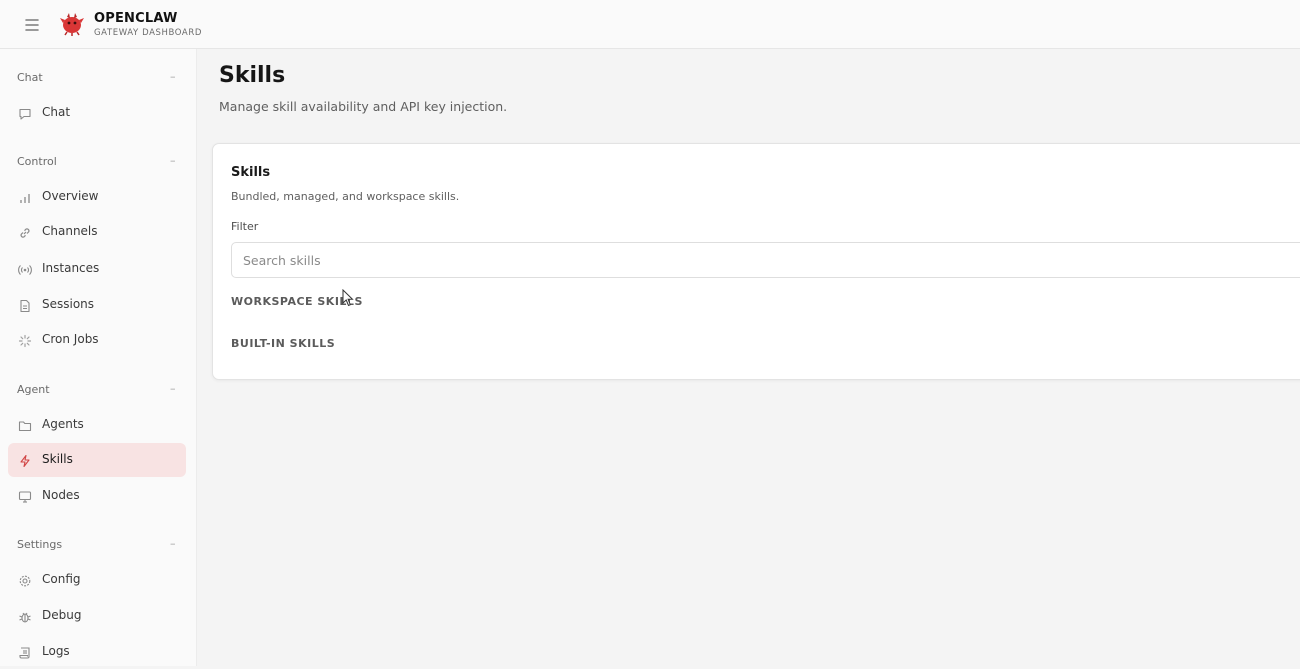 The image size is (1300, 669). I want to click on chat-bubble-icon, so click(25, 113).